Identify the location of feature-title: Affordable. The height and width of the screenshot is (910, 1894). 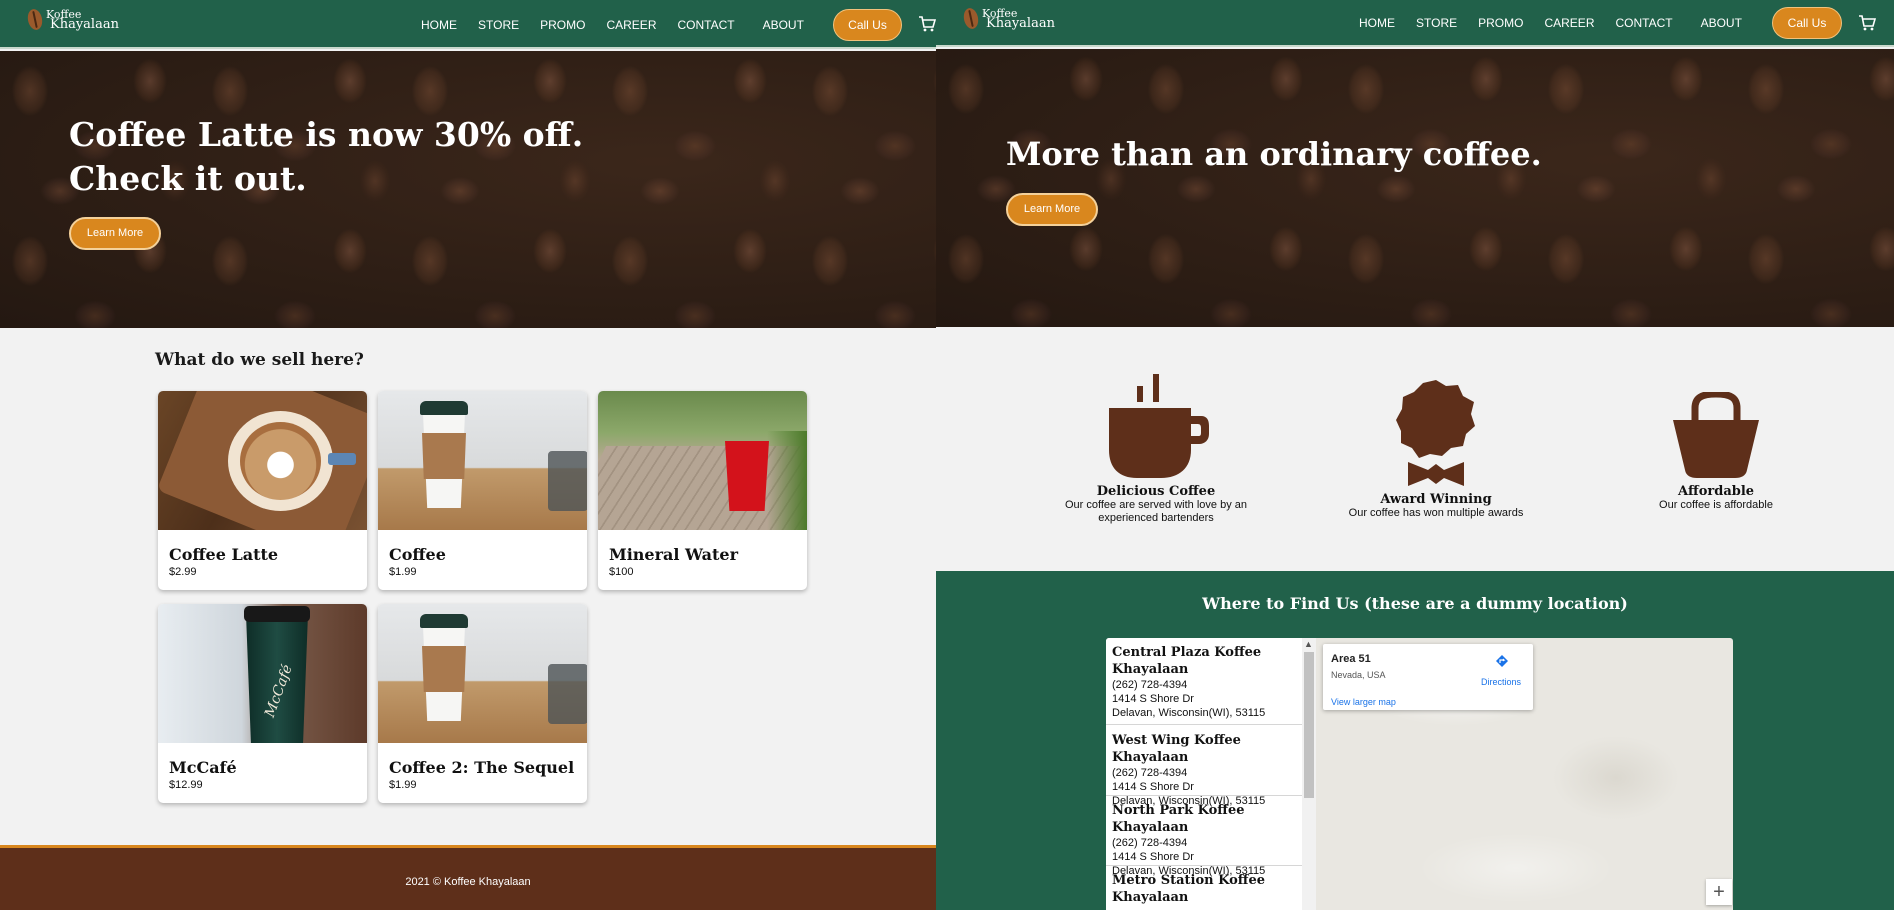
(1716, 491).